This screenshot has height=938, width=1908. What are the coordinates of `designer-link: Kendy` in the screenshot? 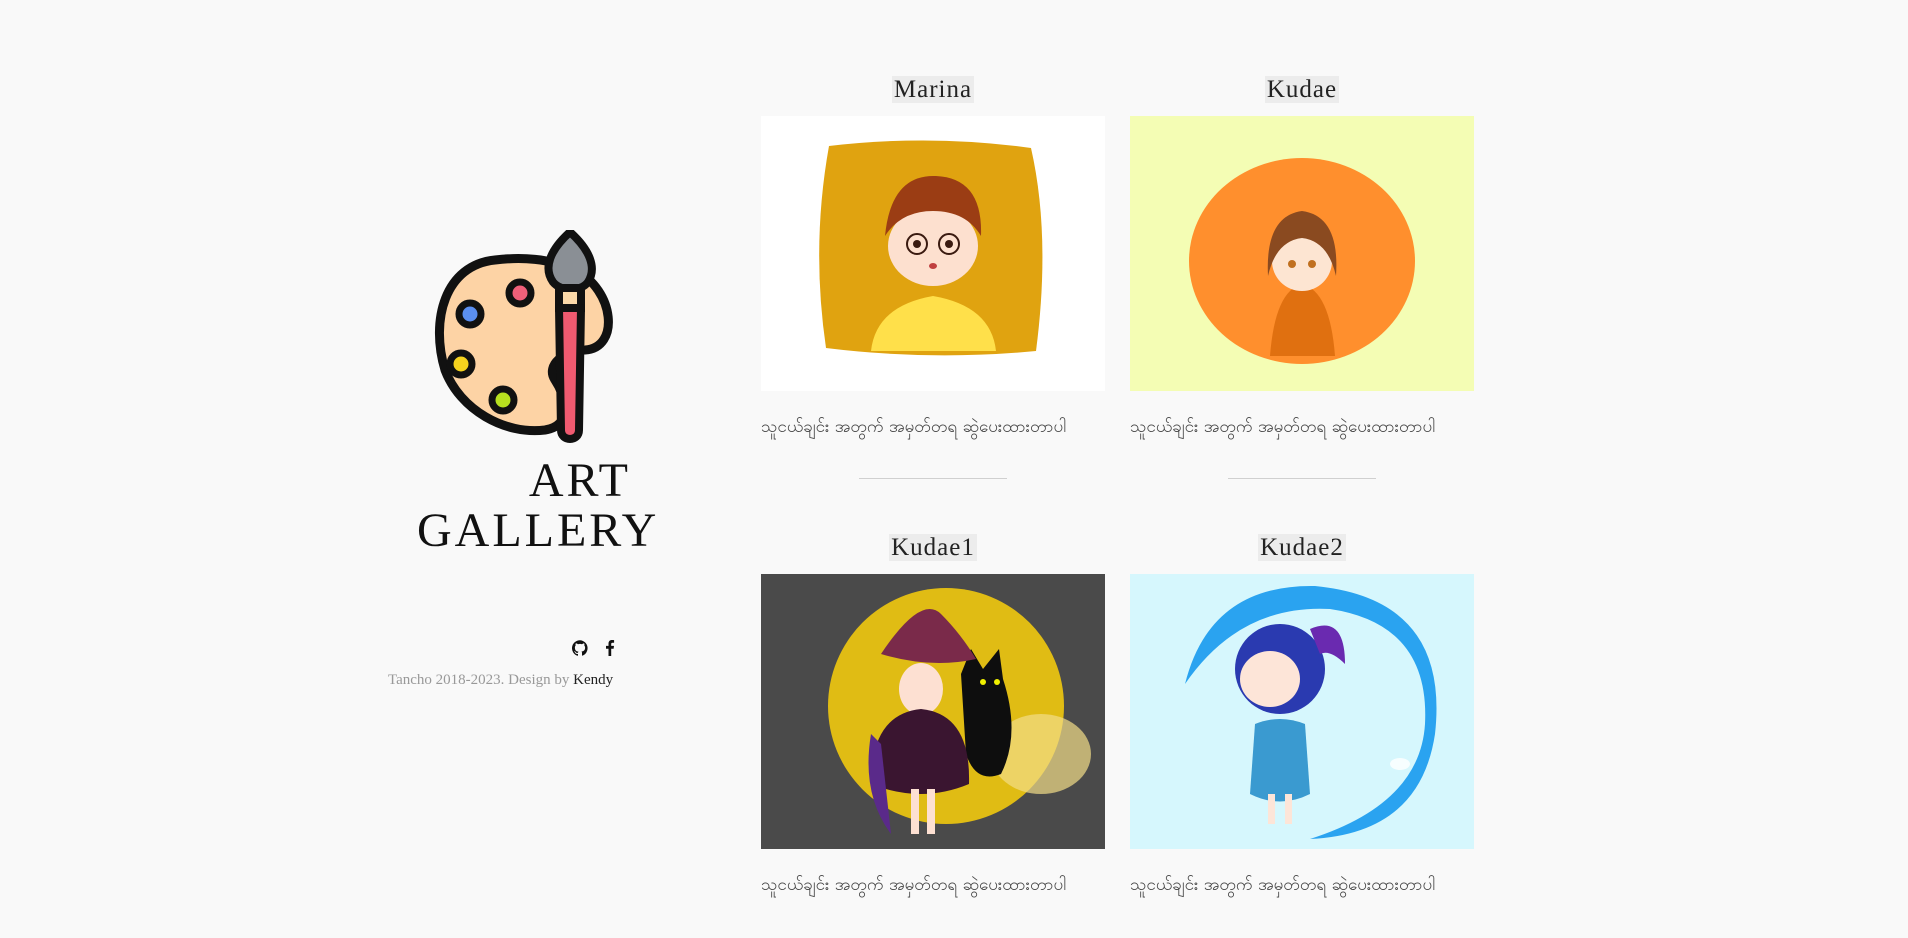 It's located at (593, 680).